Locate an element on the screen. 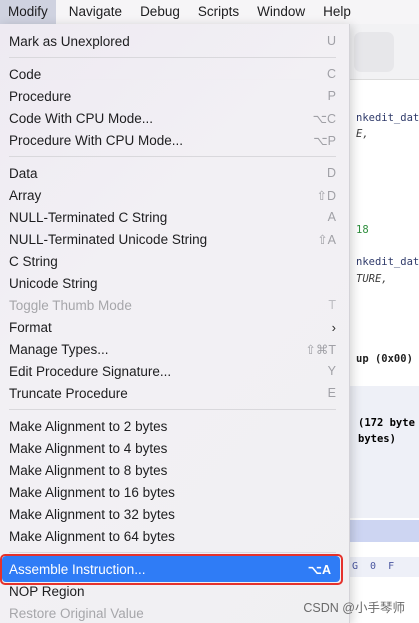 Image resolution: width=419 pixels, height=623 pixels. menu-item-code-cpu-mode: Code With CPU Mode... ⌥C is located at coordinates (175, 118).